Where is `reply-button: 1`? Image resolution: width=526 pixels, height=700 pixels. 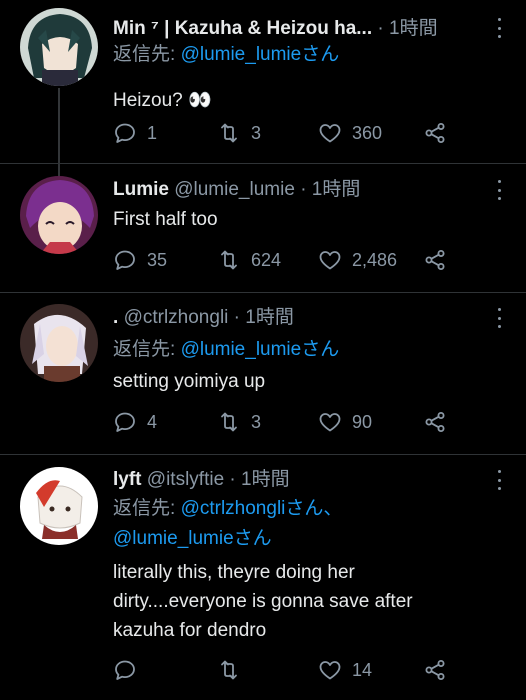
reply-button: 1 is located at coordinates (135, 133).